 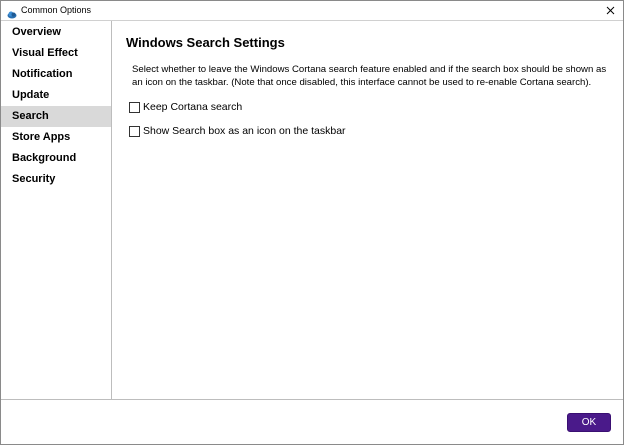 What do you see at coordinates (589, 422) in the screenshot?
I see `ok-button: OK` at bounding box center [589, 422].